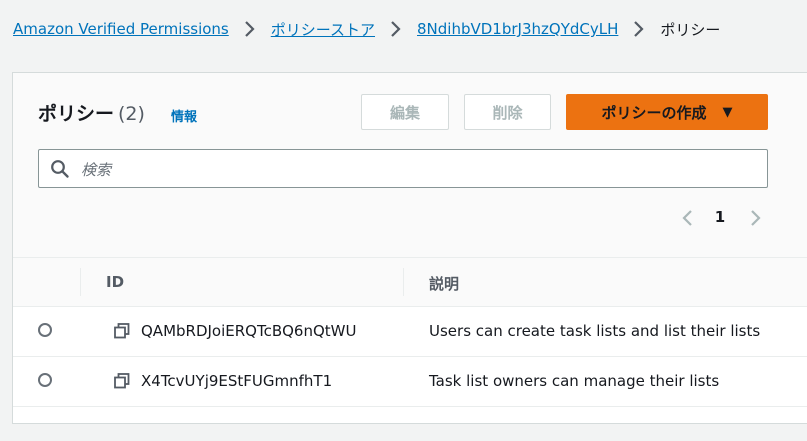 This screenshot has width=807, height=441. What do you see at coordinates (410, 282) in the screenshot?
I see `table-header: ID 説明` at bounding box center [410, 282].